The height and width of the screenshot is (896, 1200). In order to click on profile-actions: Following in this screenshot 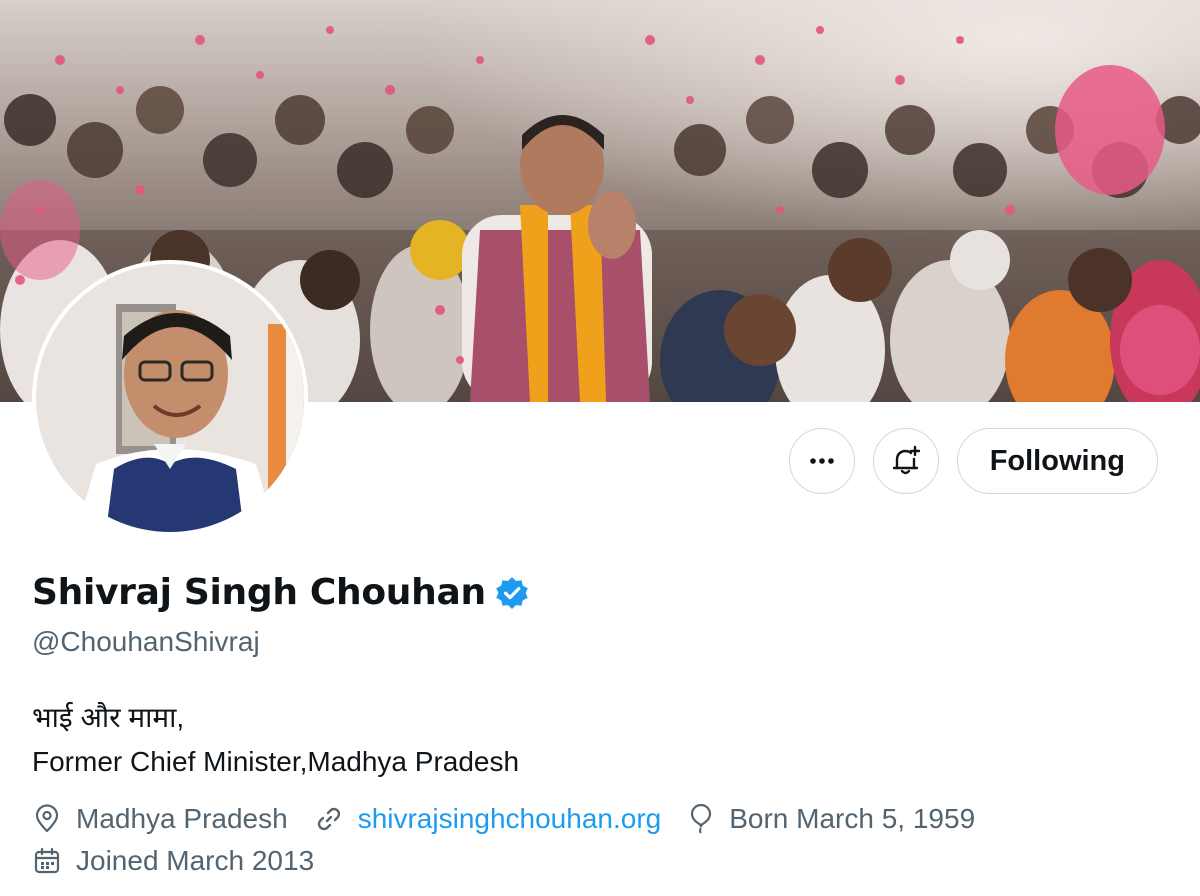, I will do `click(973, 461)`.